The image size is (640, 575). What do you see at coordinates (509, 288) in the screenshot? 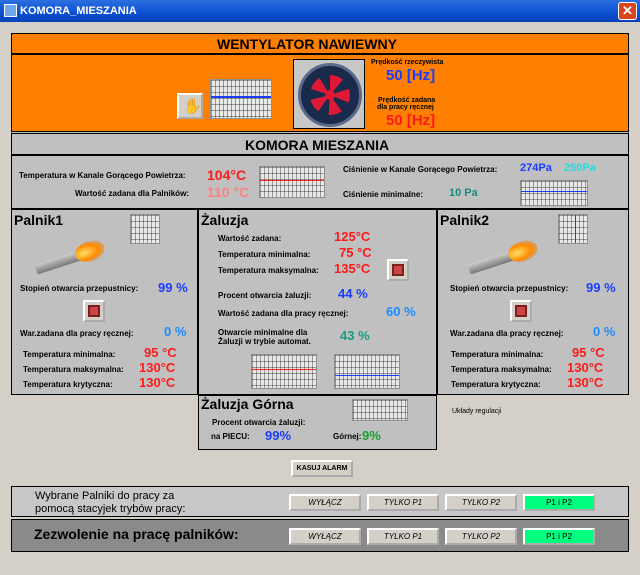
I see `burner2-throttle-label: Stopień otwarcia przepustnicy:` at bounding box center [509, 288].